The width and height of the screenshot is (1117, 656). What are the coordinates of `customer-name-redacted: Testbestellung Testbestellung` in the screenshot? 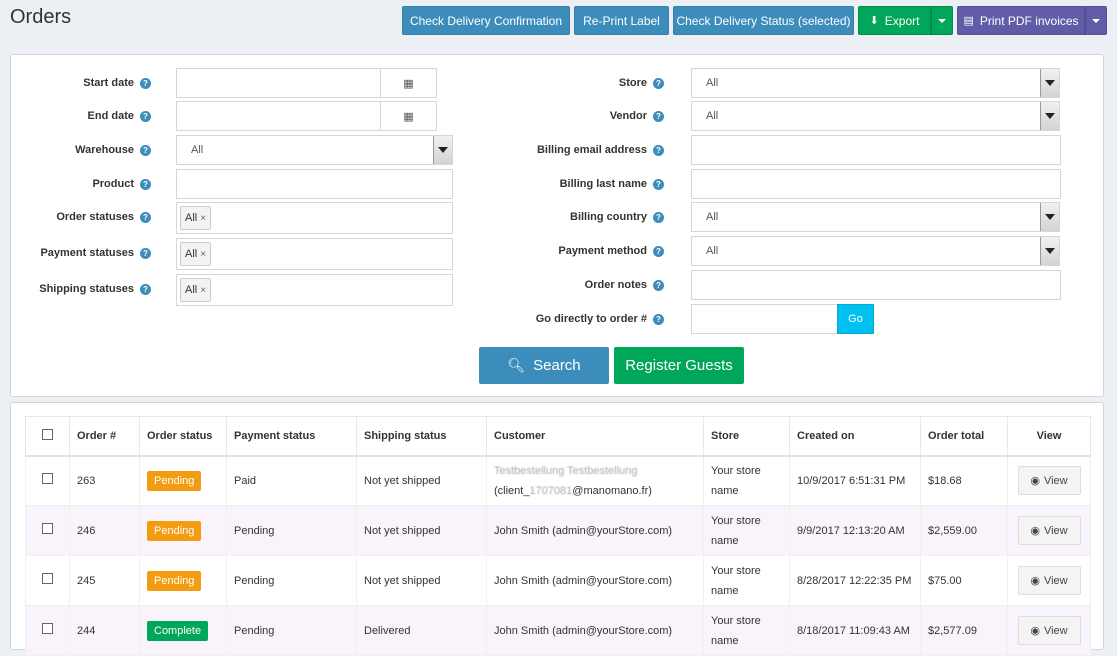 It's located at (566, 470).